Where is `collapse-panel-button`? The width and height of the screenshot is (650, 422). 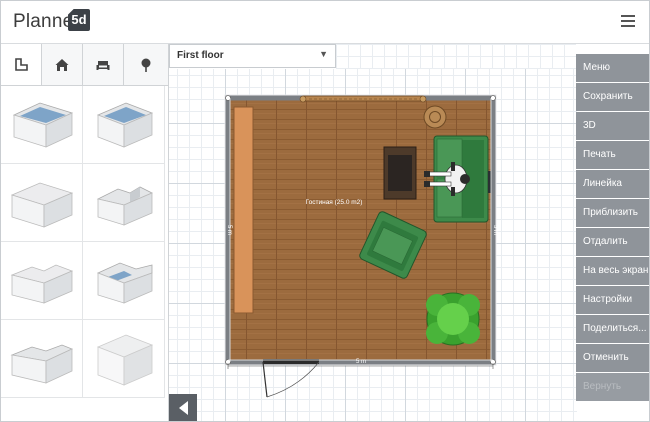
collapse-panel-button is located at coordinates (183, 407).